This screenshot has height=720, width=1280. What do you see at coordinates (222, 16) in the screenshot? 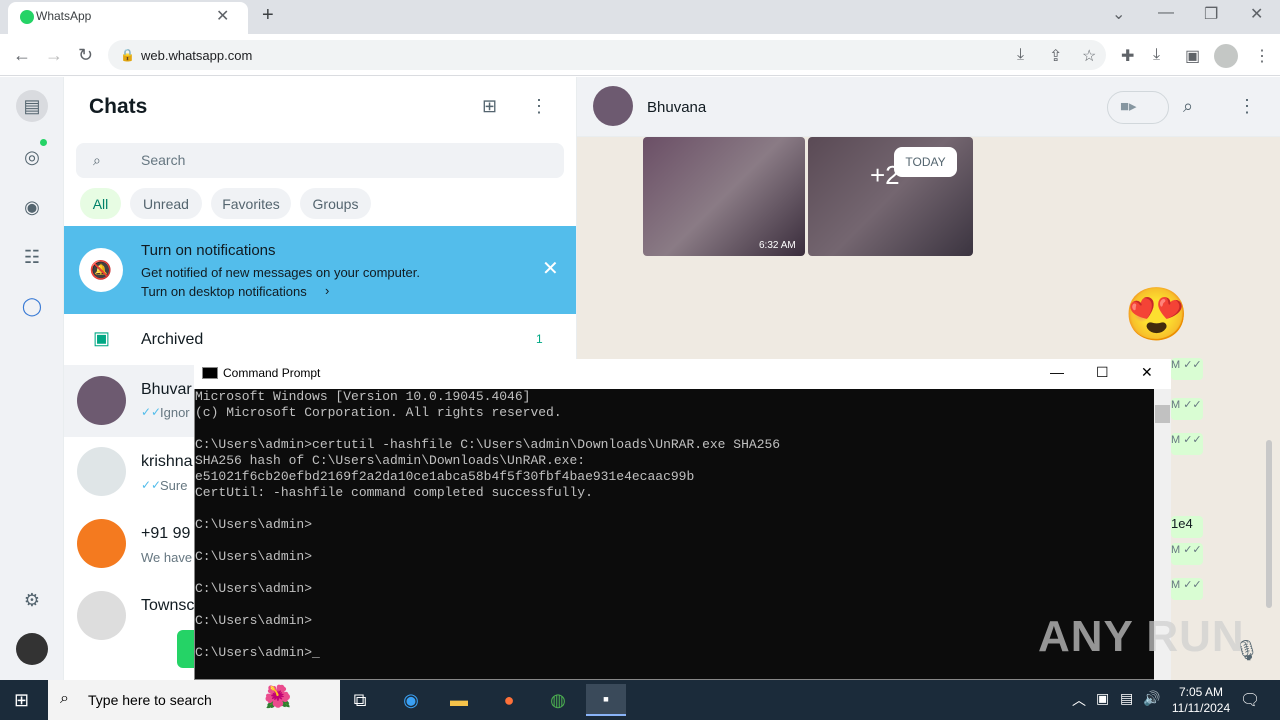
I see `tab-close-icon: ✕` at bounding box center [222, 16].